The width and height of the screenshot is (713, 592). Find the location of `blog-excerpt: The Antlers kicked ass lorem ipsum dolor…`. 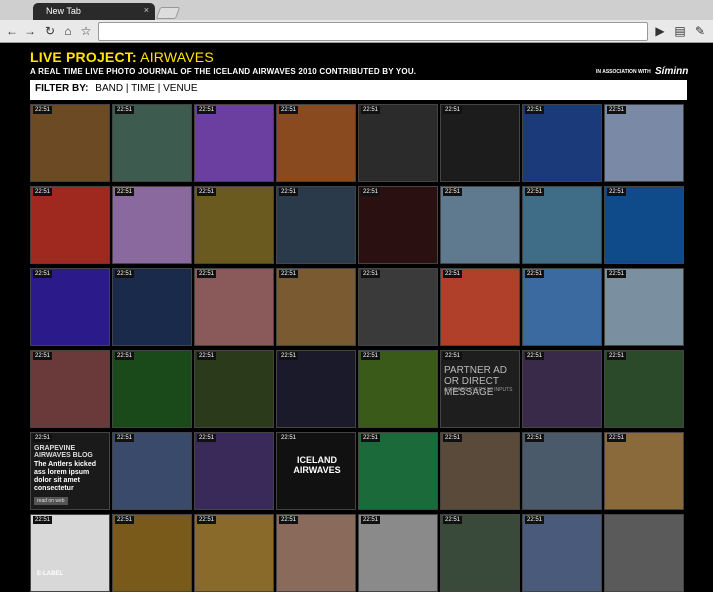

blog-excerpt: The Antlers kicked ass lorem ipsum dolor… is located at coordinates (65, 476).